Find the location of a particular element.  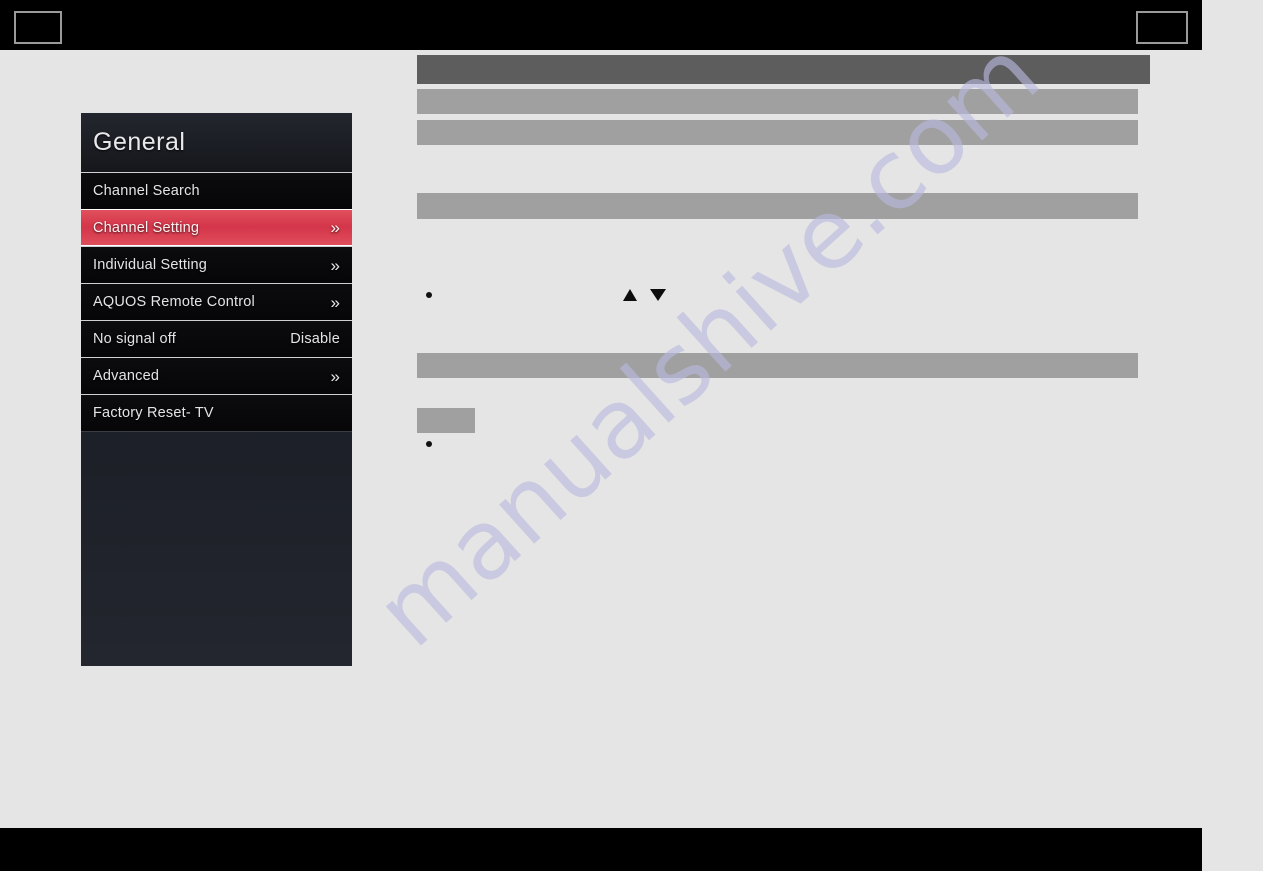

top-header-band is located at coordinates (601, 25).